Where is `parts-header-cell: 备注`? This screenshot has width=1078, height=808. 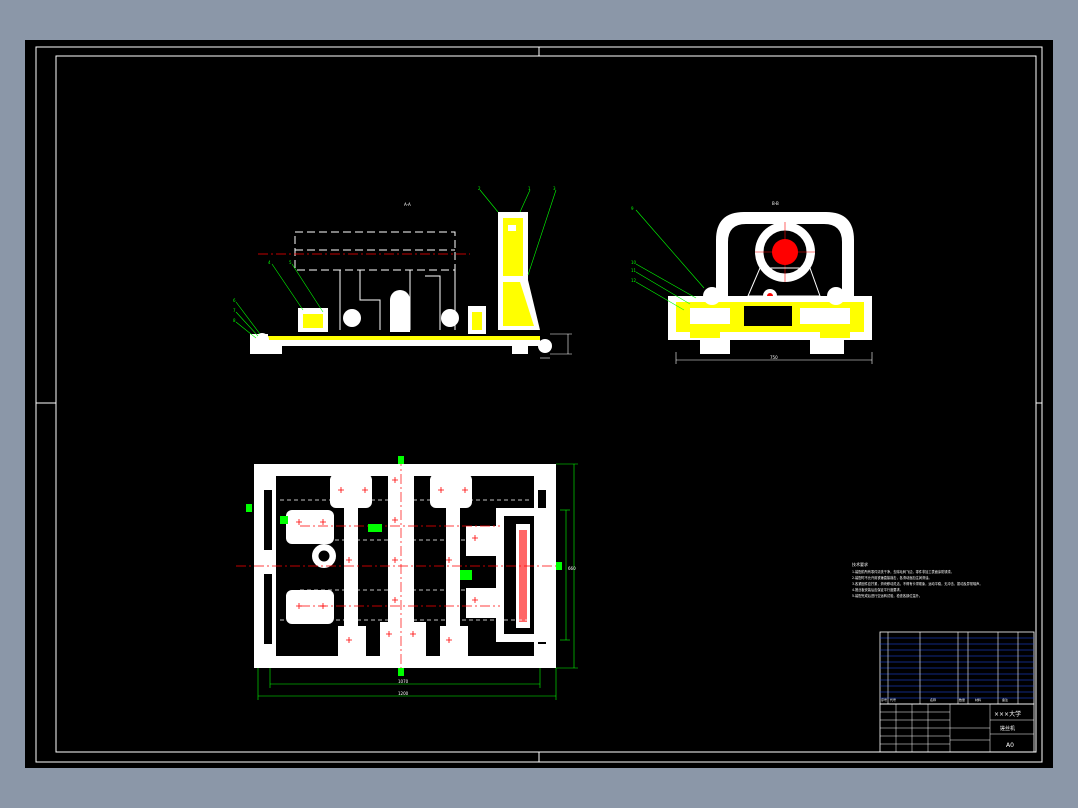 parts-header-cell: 备注 is located at coordinates (1005, 699).